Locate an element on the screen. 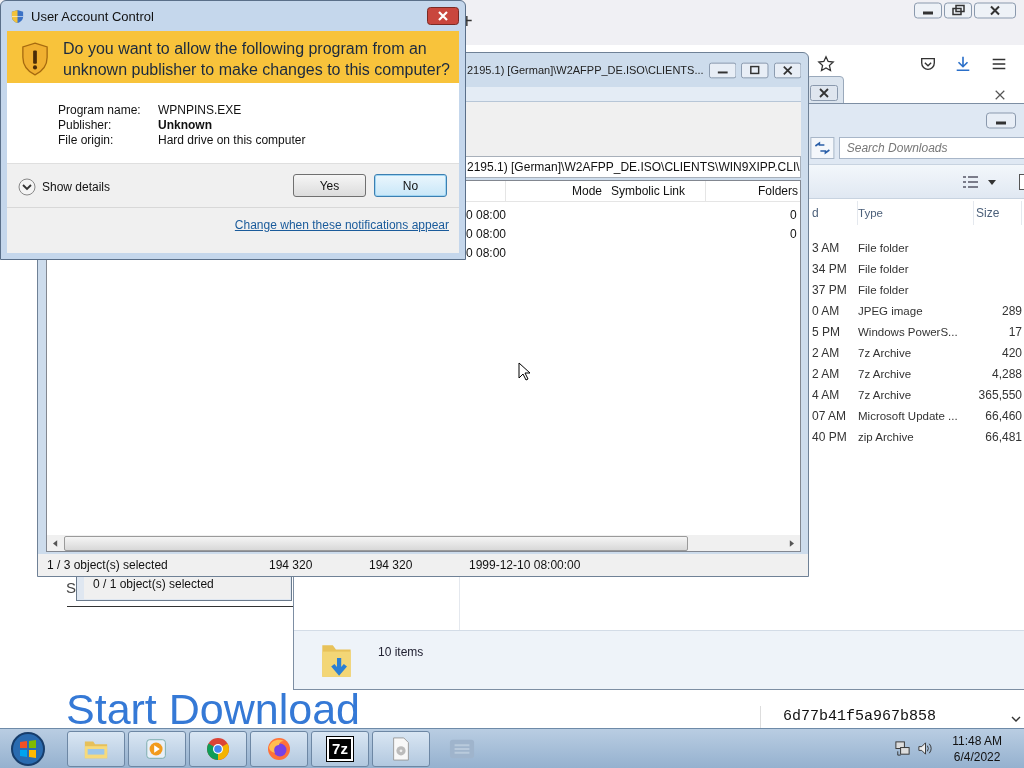  column-header: Folders is located at coordinates (752, 191).